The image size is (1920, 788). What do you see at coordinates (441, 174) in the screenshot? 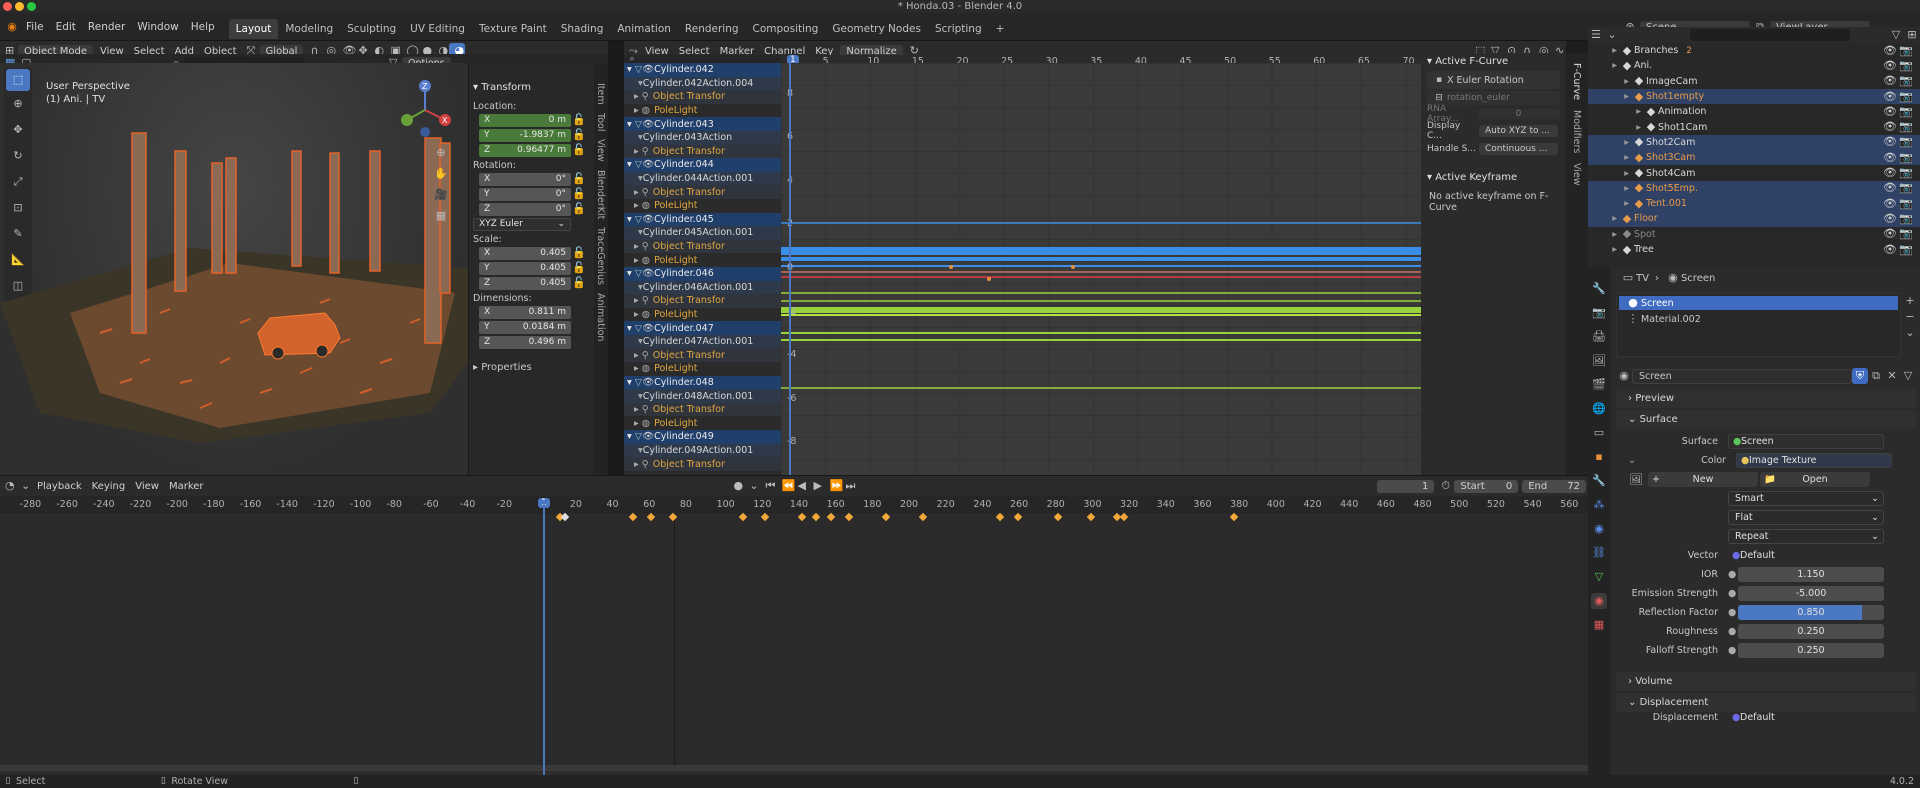
I see `pan-hand-icon: ✋` at bounding box center [441, 174].